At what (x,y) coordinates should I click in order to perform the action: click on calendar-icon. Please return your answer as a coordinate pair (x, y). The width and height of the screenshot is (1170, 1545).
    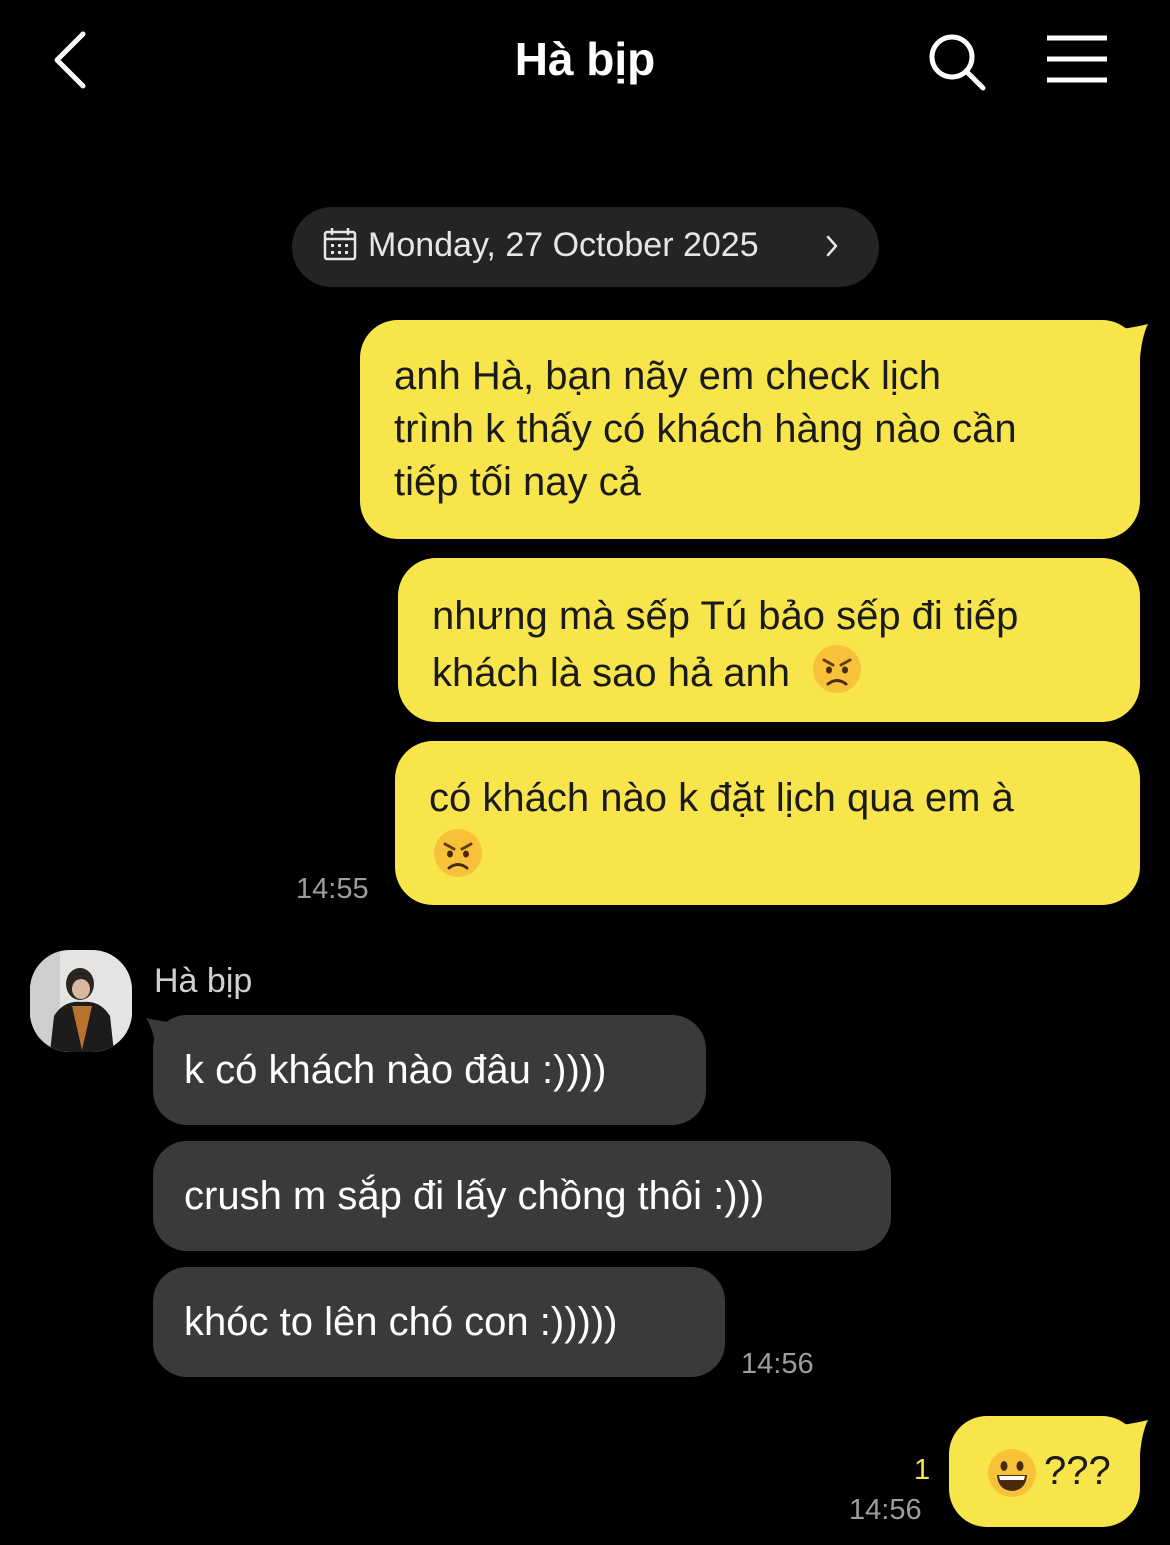
    Looking at the image, I should click on (340, 244).